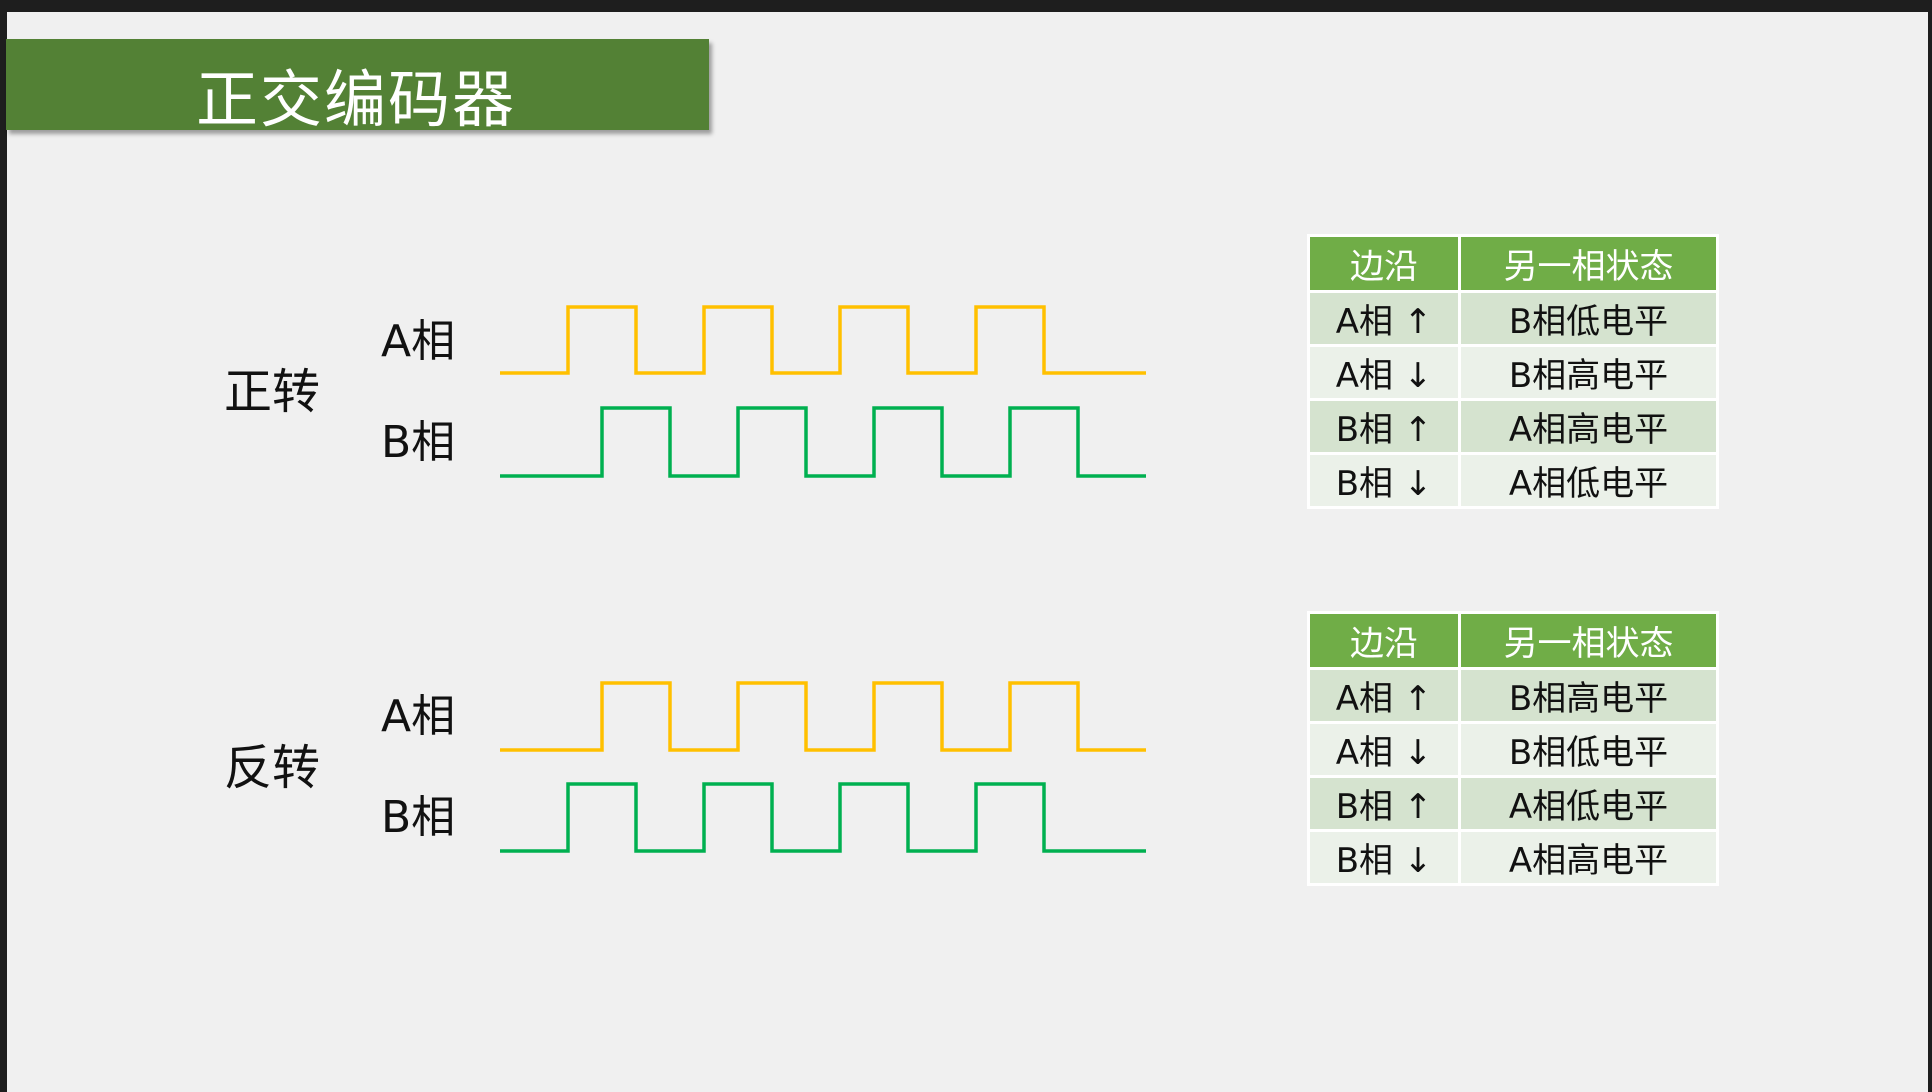 The image size is (1932, 1092). What do you see at coordinates (823, 817) in the screenshot?
I see `reverse-phase-b-waveform` at bounding box center [823, 817].